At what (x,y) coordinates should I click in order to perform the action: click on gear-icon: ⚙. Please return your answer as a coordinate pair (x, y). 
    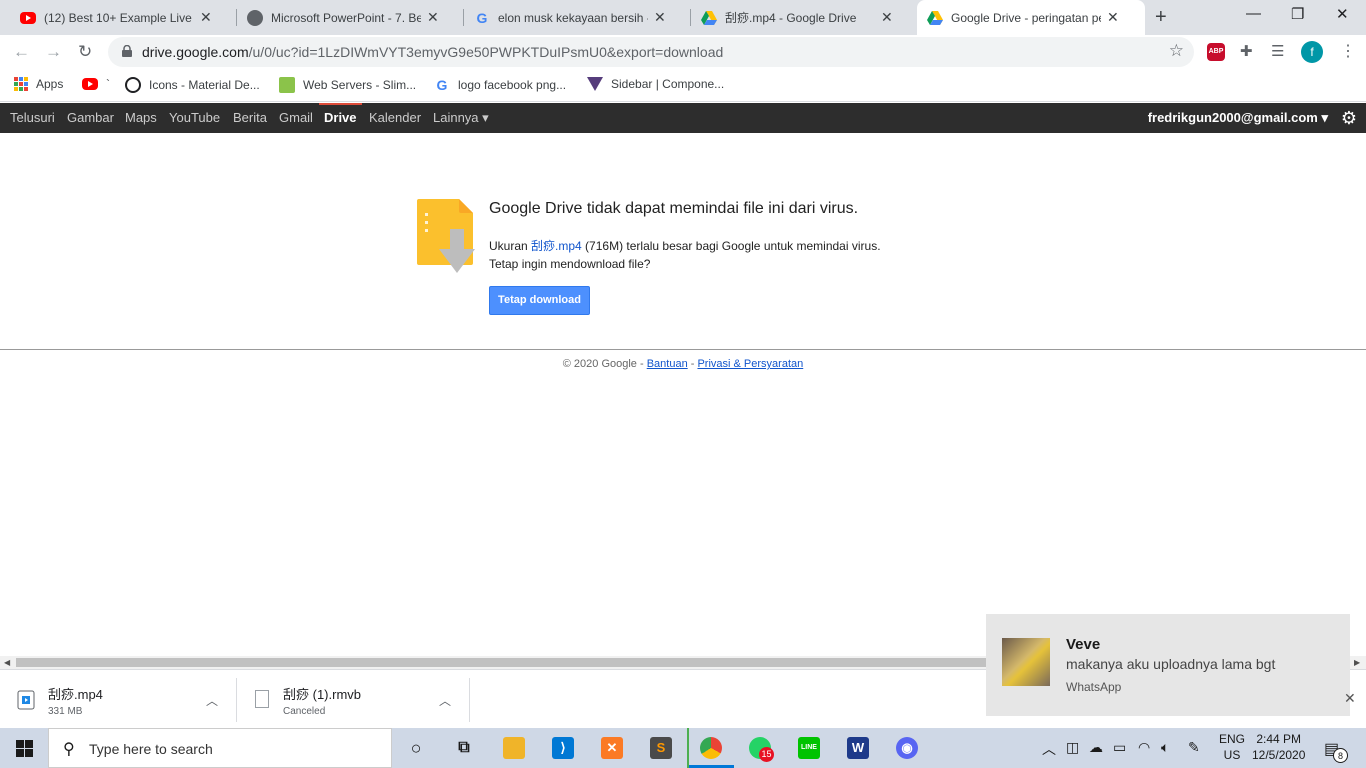
    Looking at the image, I should click on (1349, 118).